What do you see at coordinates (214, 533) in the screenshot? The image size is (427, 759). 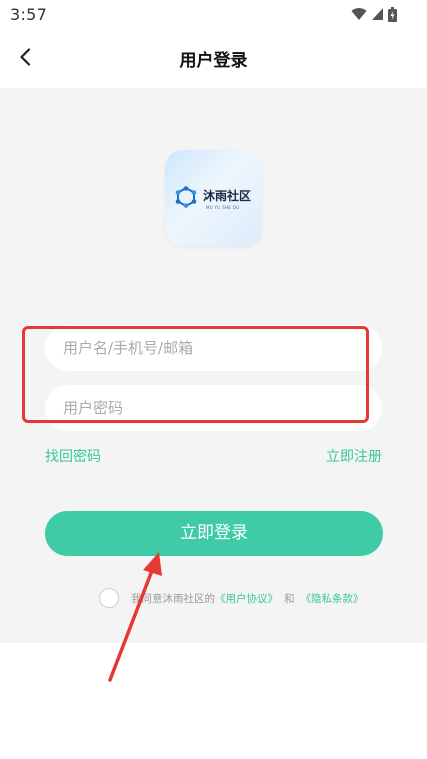 I see `login-button: 立即登录` at bounding box center [214, 533].